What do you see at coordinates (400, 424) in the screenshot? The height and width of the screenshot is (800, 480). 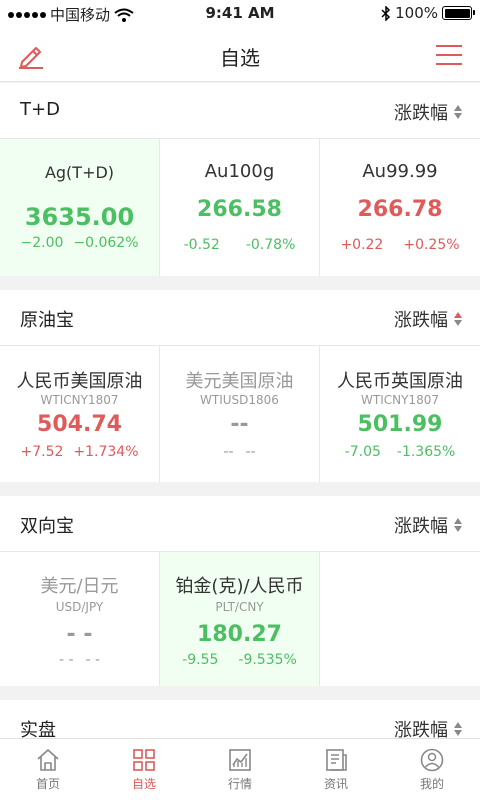 I see `quote-price: 501.99` at bounding box center [400, 424].